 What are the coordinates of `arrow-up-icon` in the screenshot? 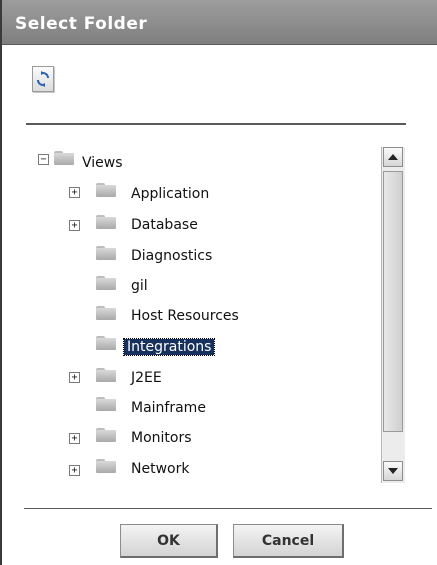 It's located at (393, 157).